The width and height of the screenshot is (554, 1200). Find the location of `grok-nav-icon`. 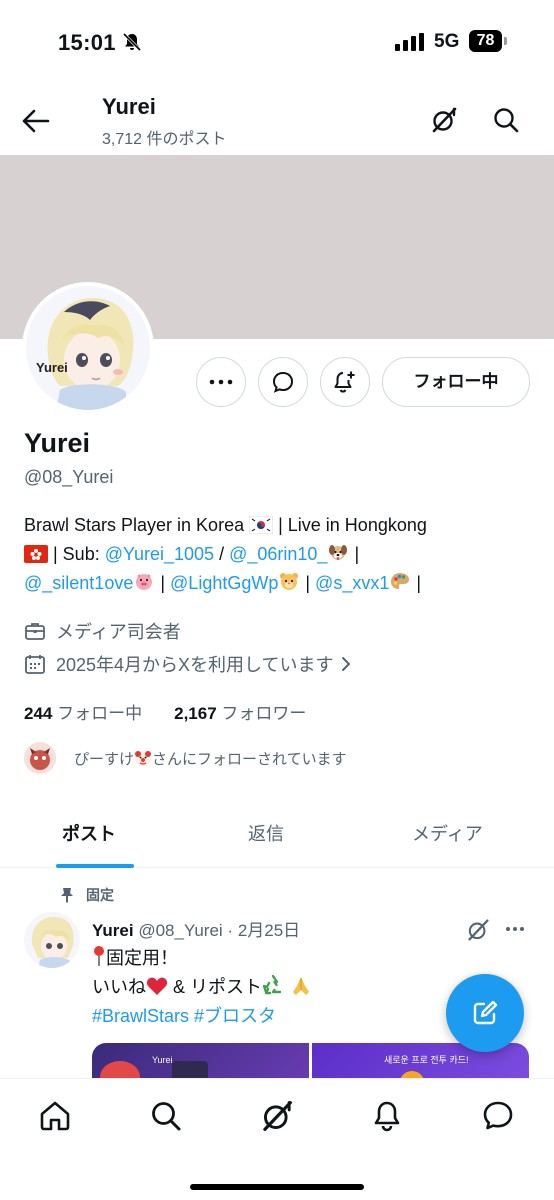

grok-nav-icon is located at coordinates (277, 1116).